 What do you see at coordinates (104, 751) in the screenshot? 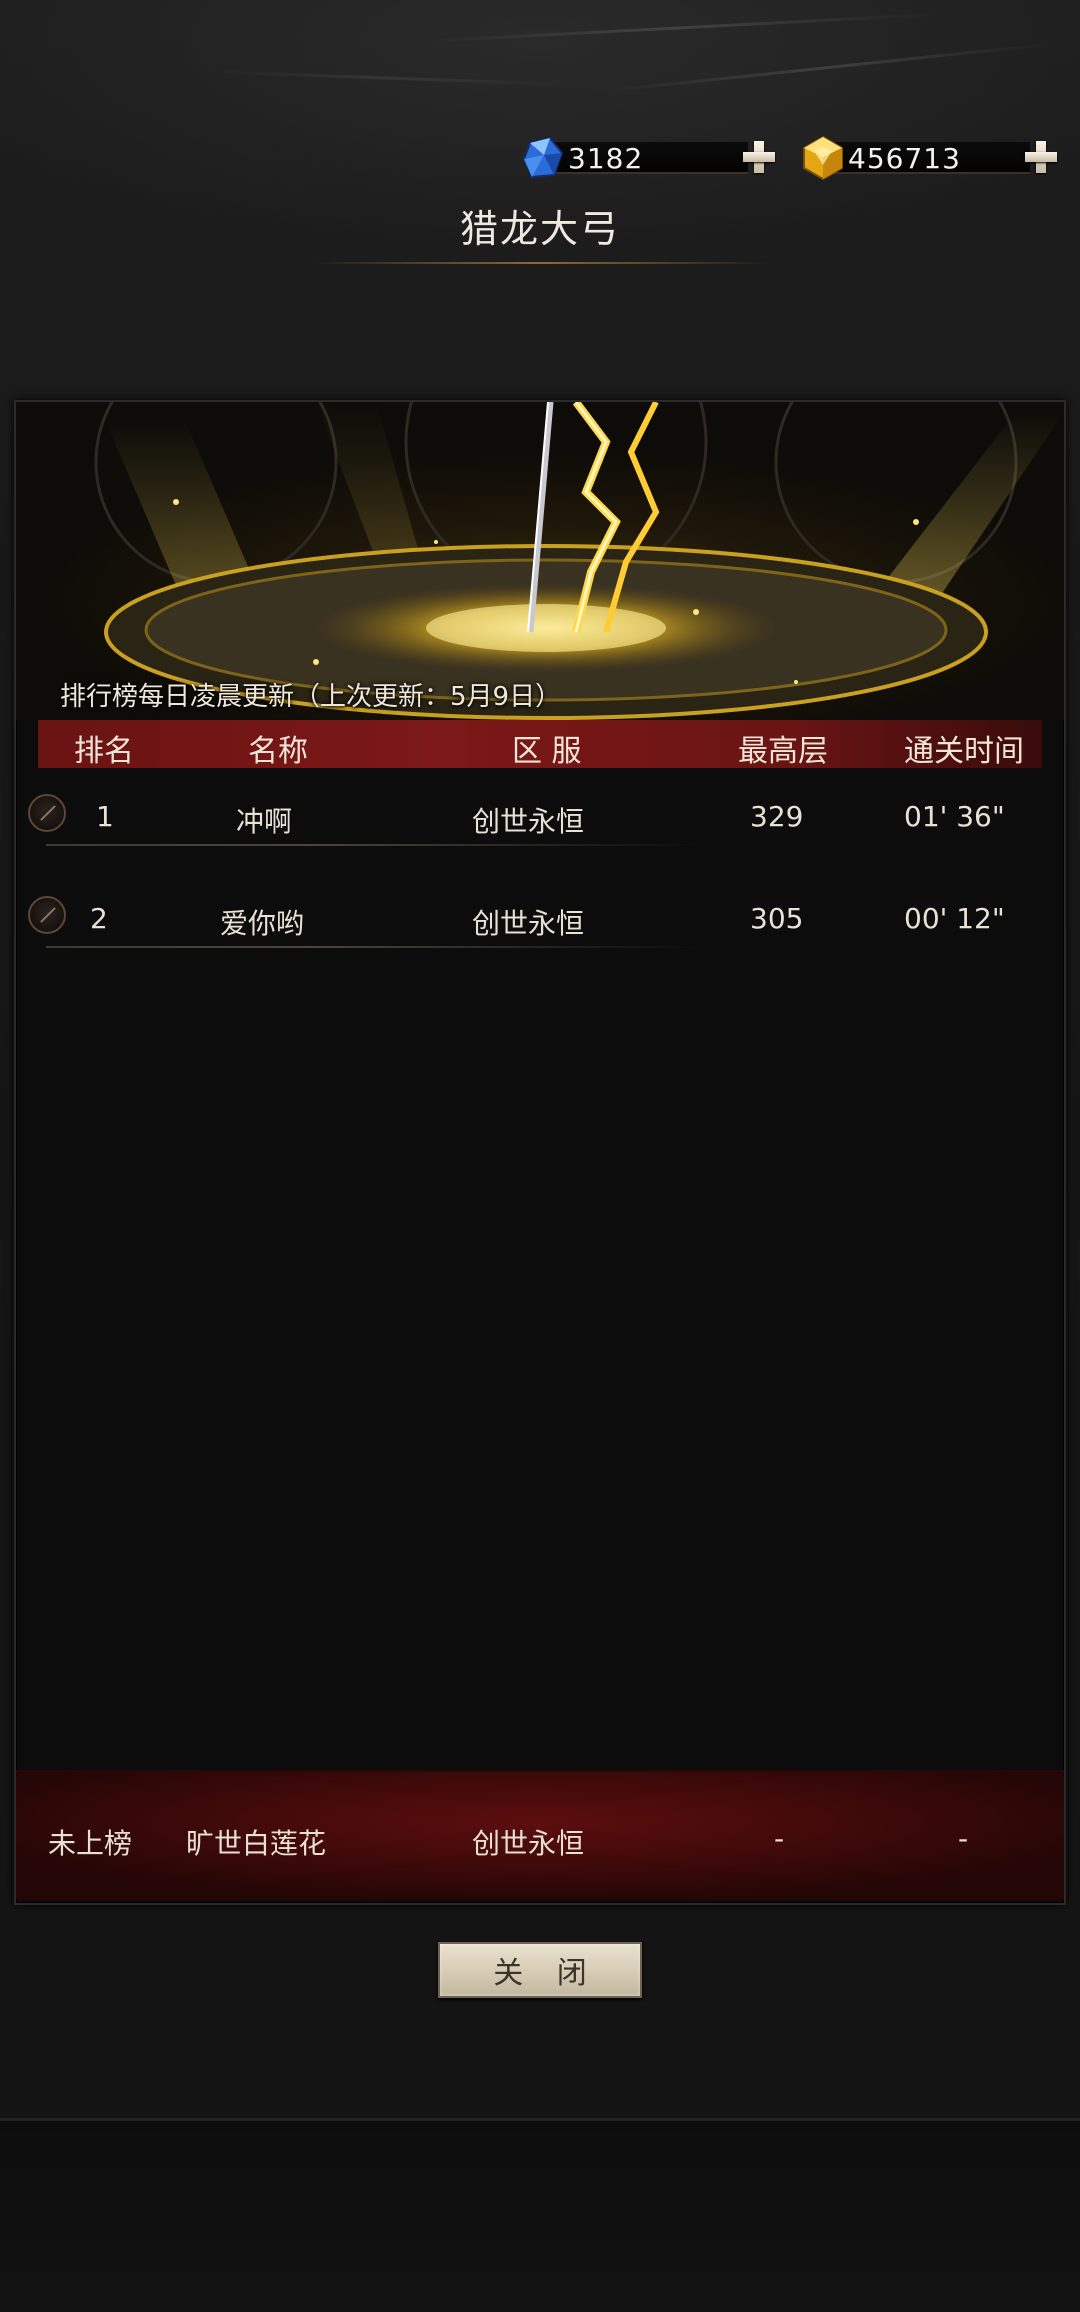
I see `header-rank: 排名` at bounding box center [104, 751].